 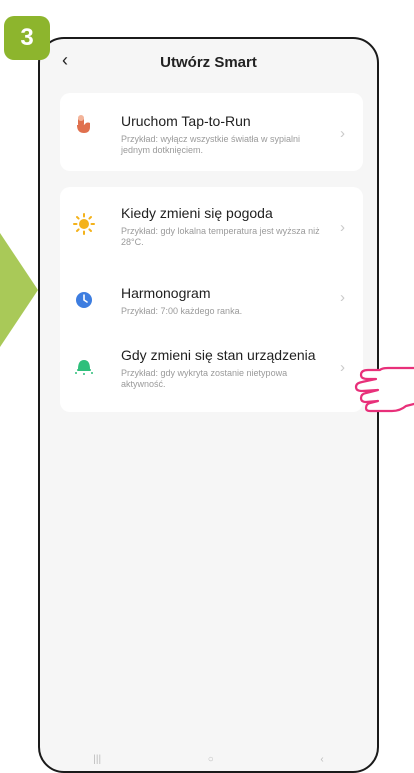 What do you see at coordinates (65, 60) in the screenshot?
I see `back-icon: ‹` at bounding box center [65, 60].